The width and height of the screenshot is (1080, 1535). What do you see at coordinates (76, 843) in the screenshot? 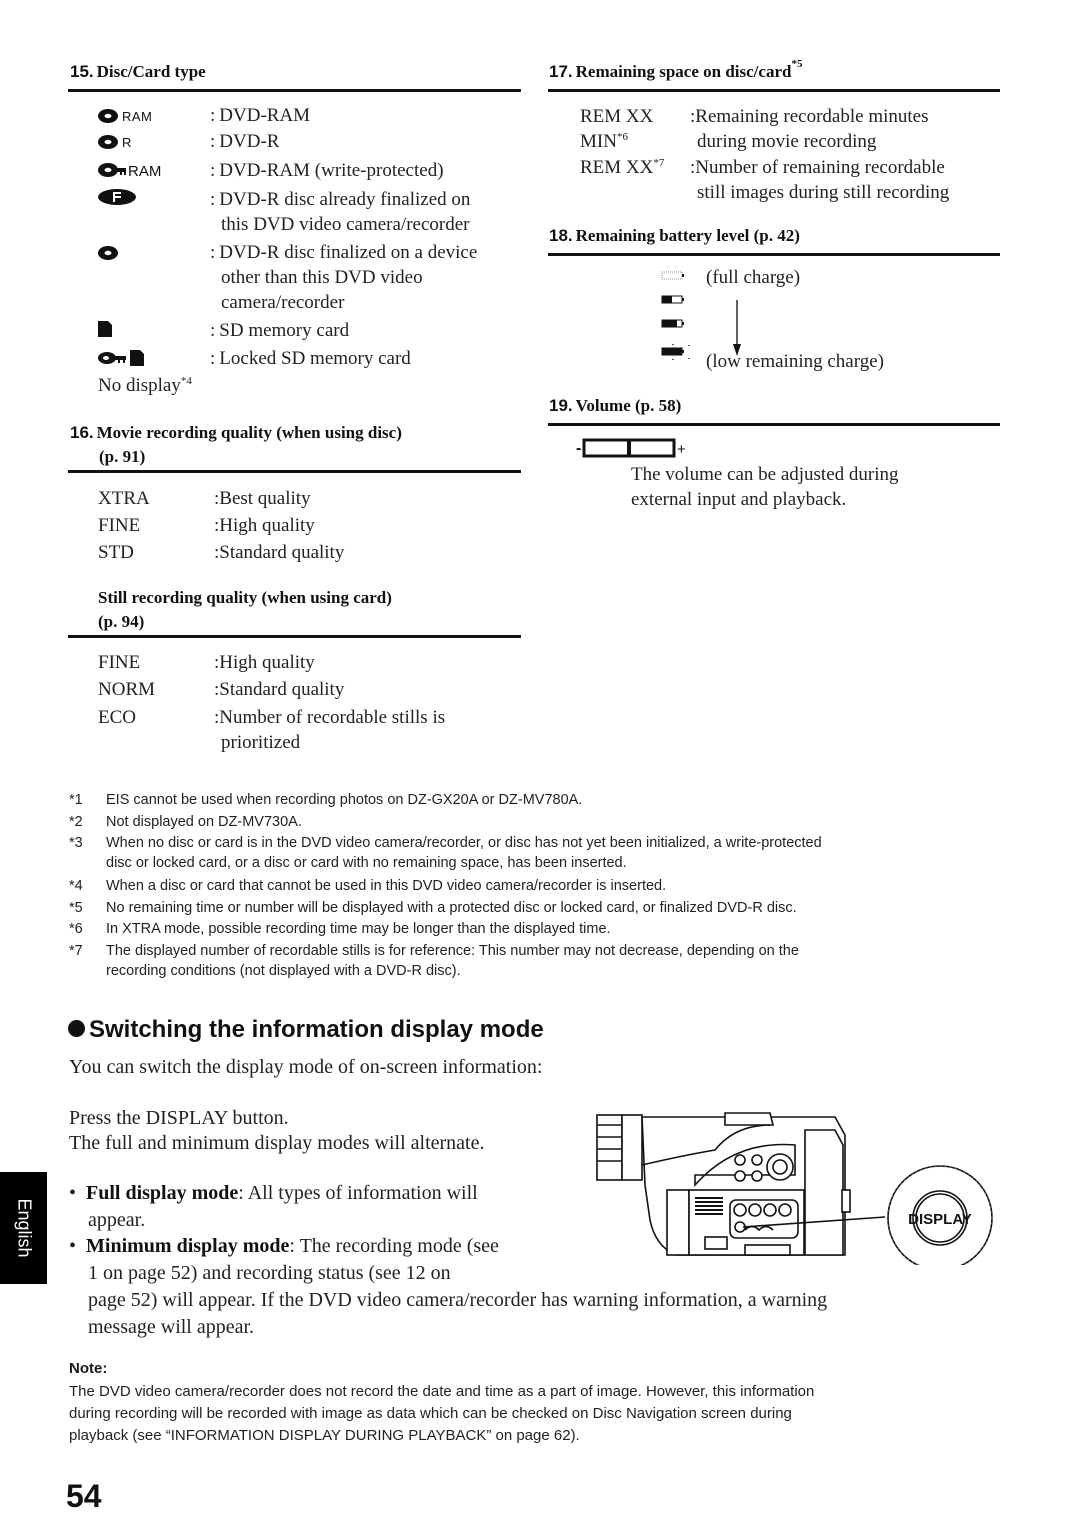
I see `footnote-mark: *3` at bounding box center [76, 843].